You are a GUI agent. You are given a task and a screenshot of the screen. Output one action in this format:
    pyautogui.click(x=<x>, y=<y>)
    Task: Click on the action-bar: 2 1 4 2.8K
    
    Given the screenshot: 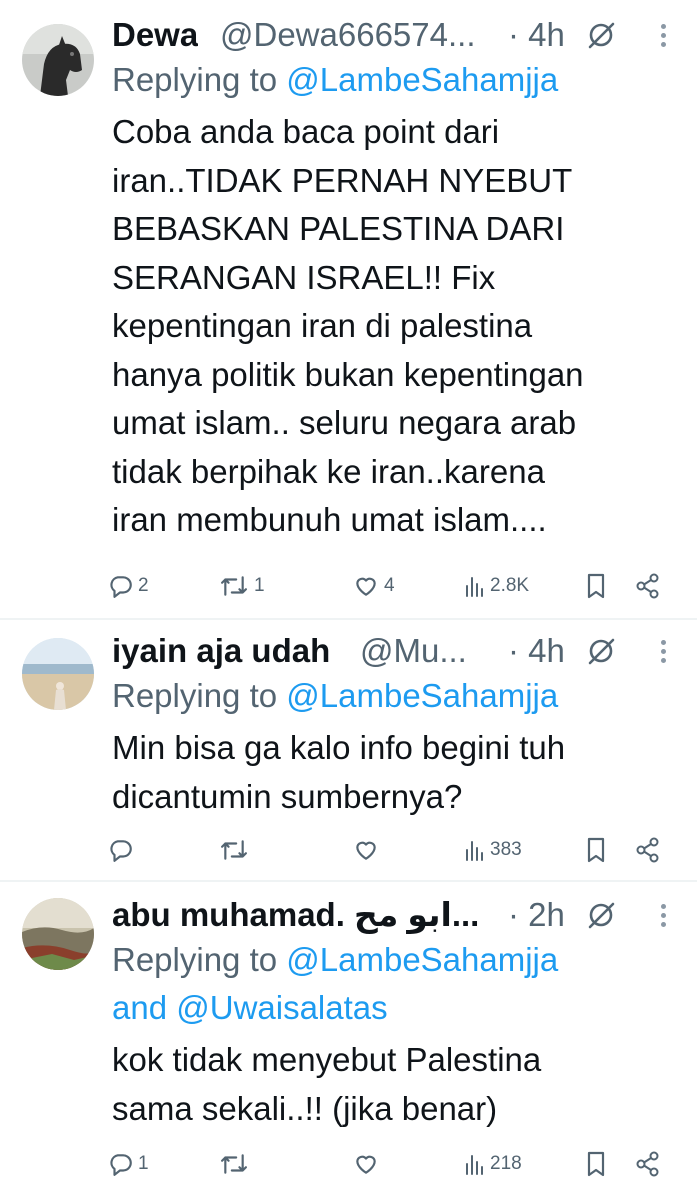 What is the action you would take?
    pyautogui.click(x=402, y=586)
    